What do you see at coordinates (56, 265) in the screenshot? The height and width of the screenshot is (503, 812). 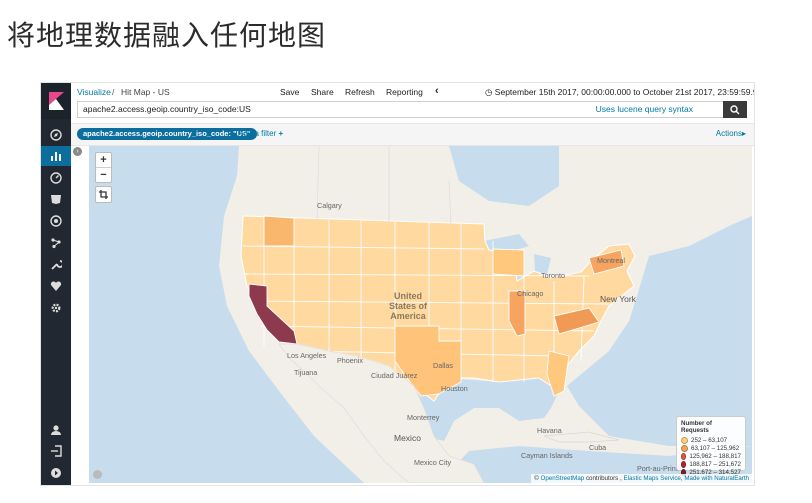 I see `dev-tools-icon` at bounding box center [56, 265].